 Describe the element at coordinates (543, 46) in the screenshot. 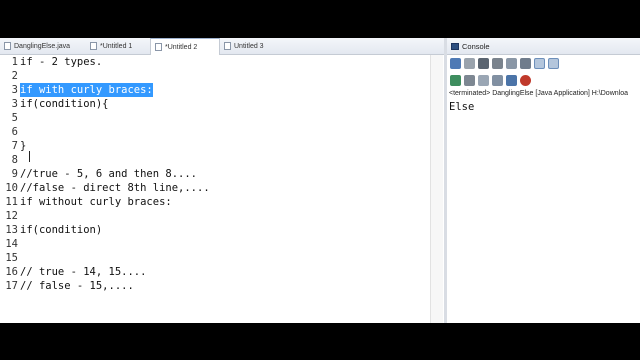

I see `console-tab-bar: Console` at that location.